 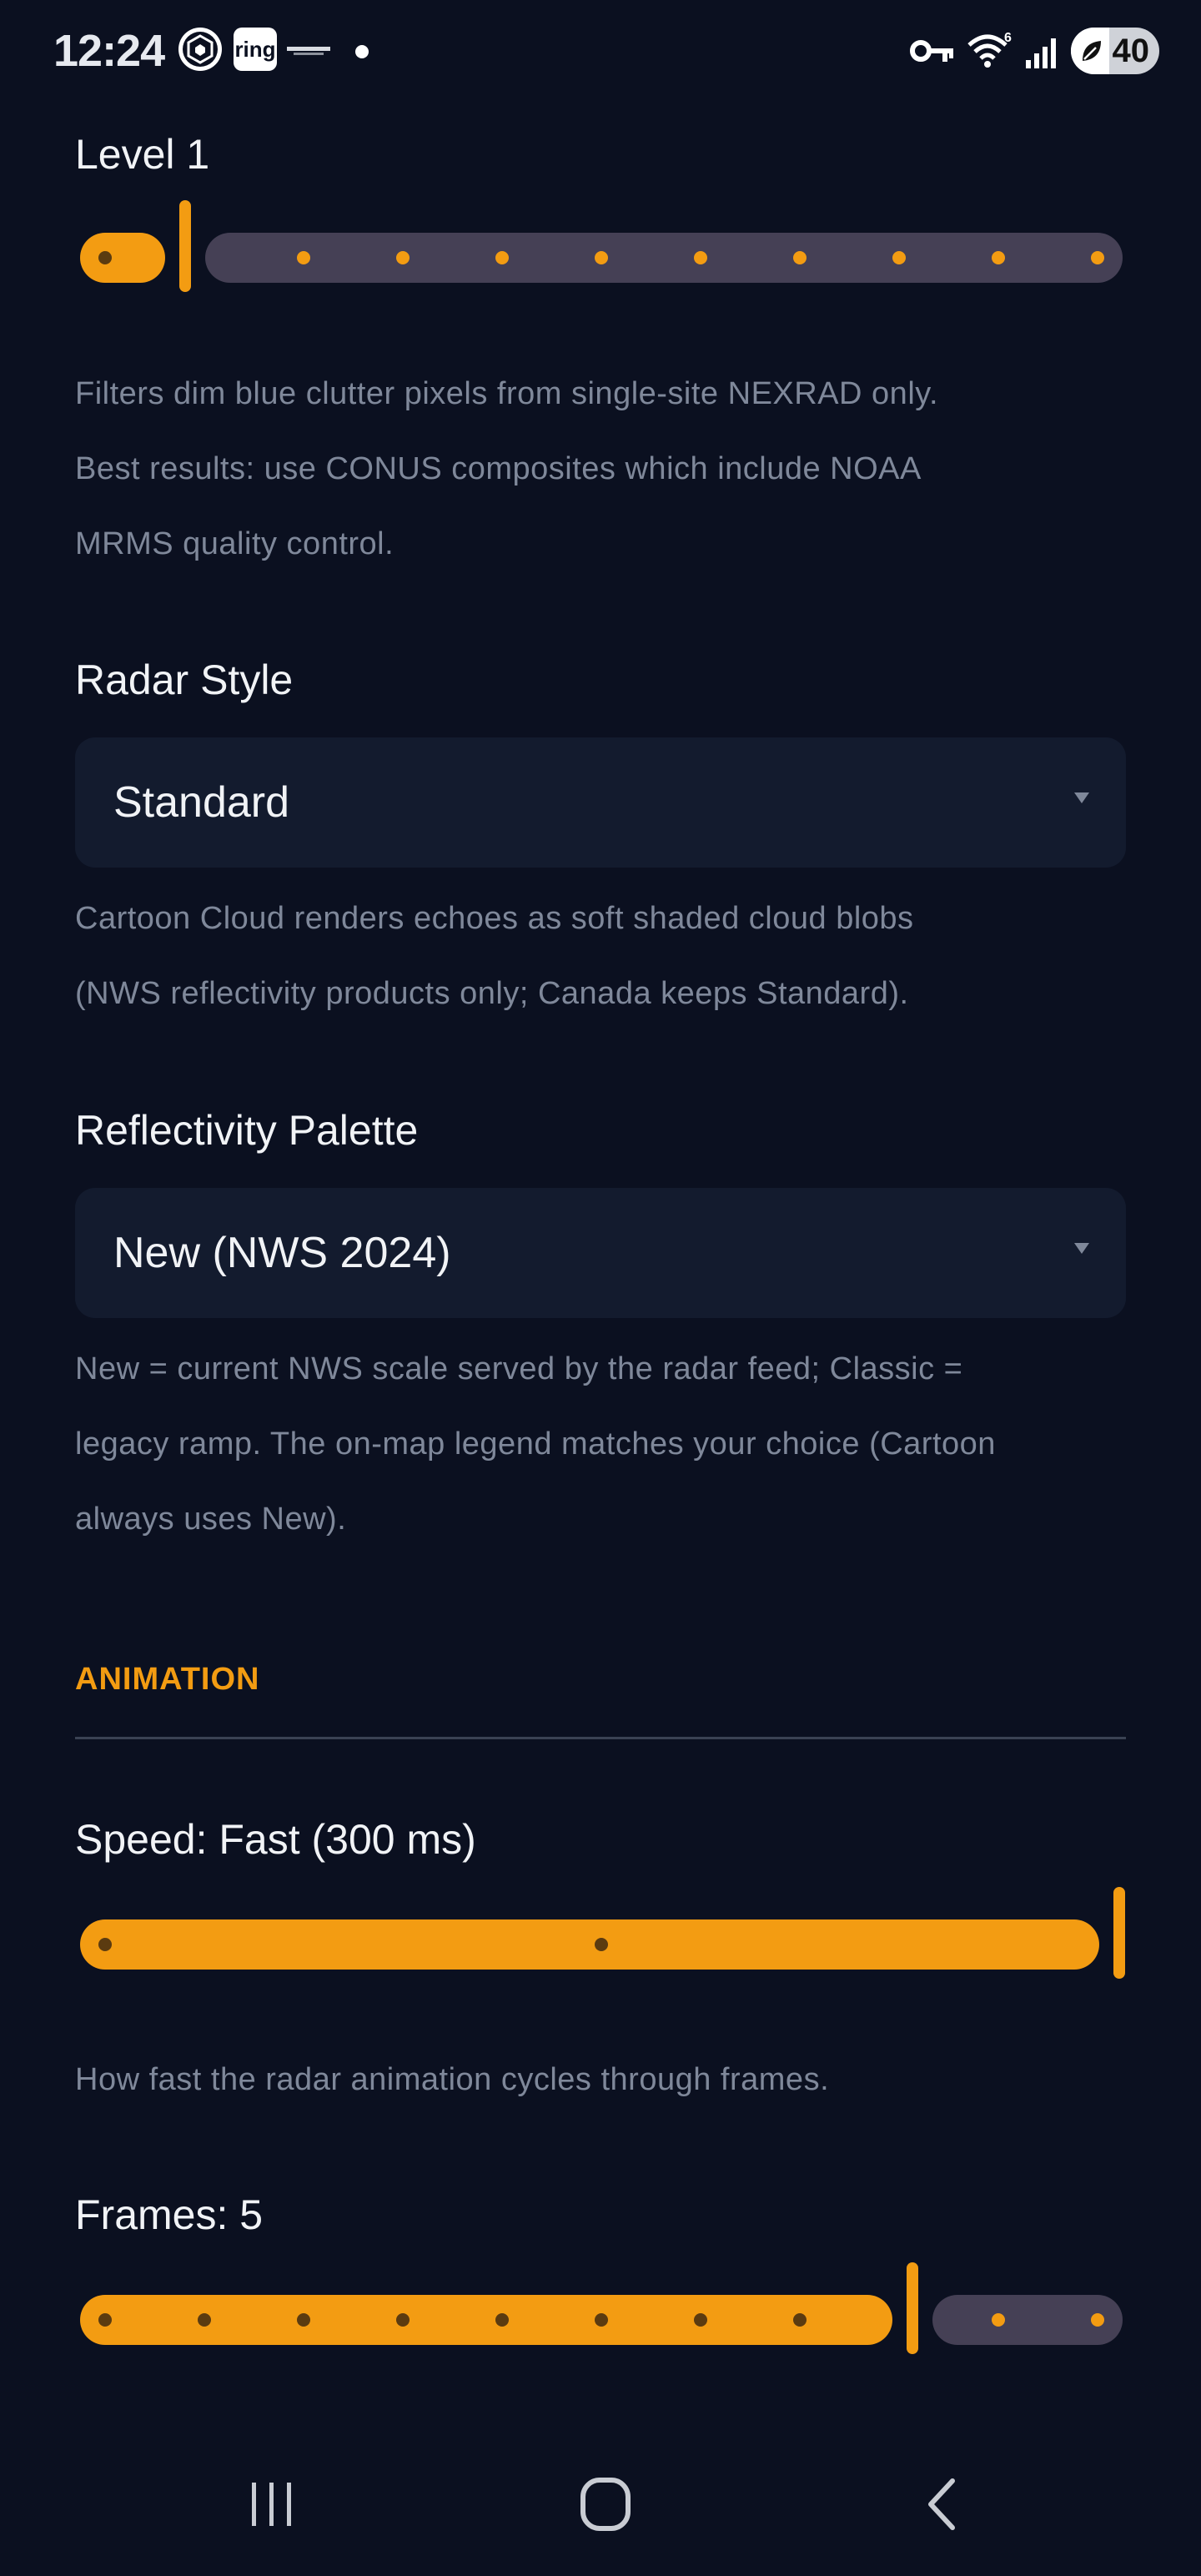 What do you see at coordinates (143, 154) in the screenshot?
I see `filter-level-label: Level 1` at bounding box center [143, 154].